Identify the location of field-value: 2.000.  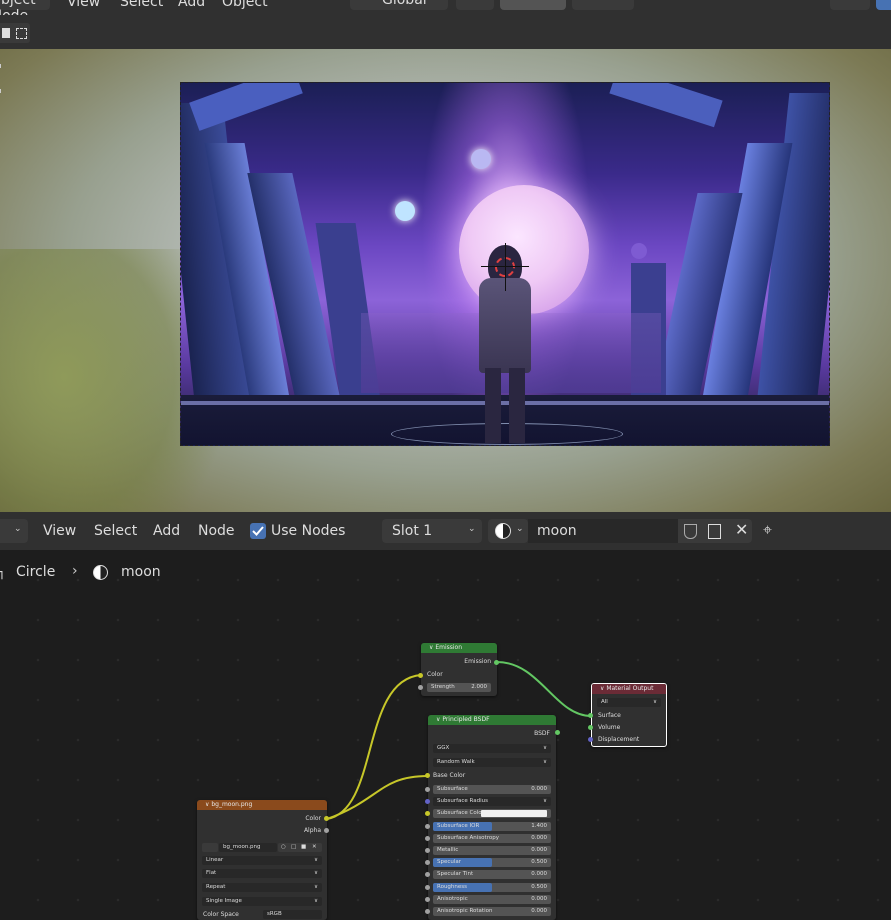
(479, 687).